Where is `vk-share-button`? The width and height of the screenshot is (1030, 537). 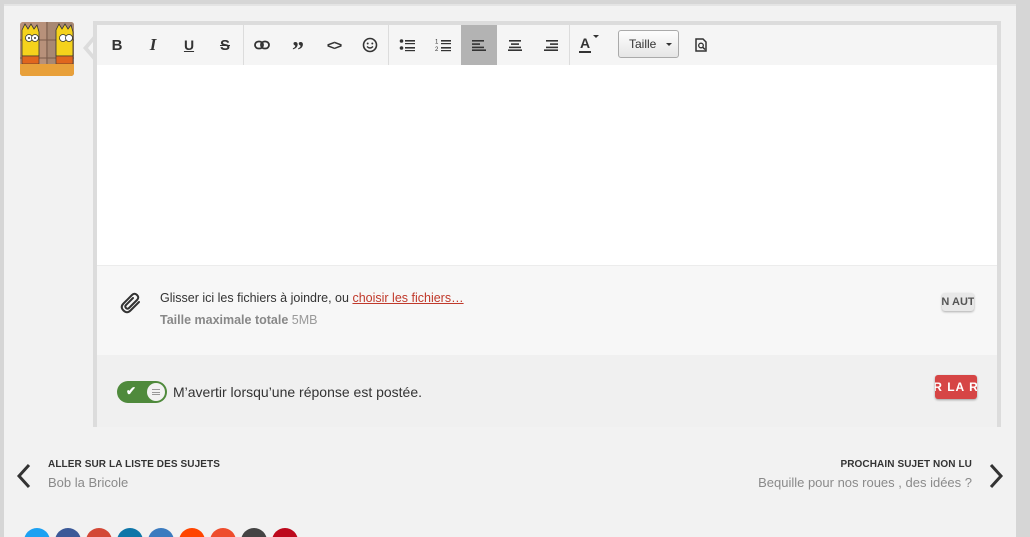 vk-share-button is located at coordinates (161, 532).